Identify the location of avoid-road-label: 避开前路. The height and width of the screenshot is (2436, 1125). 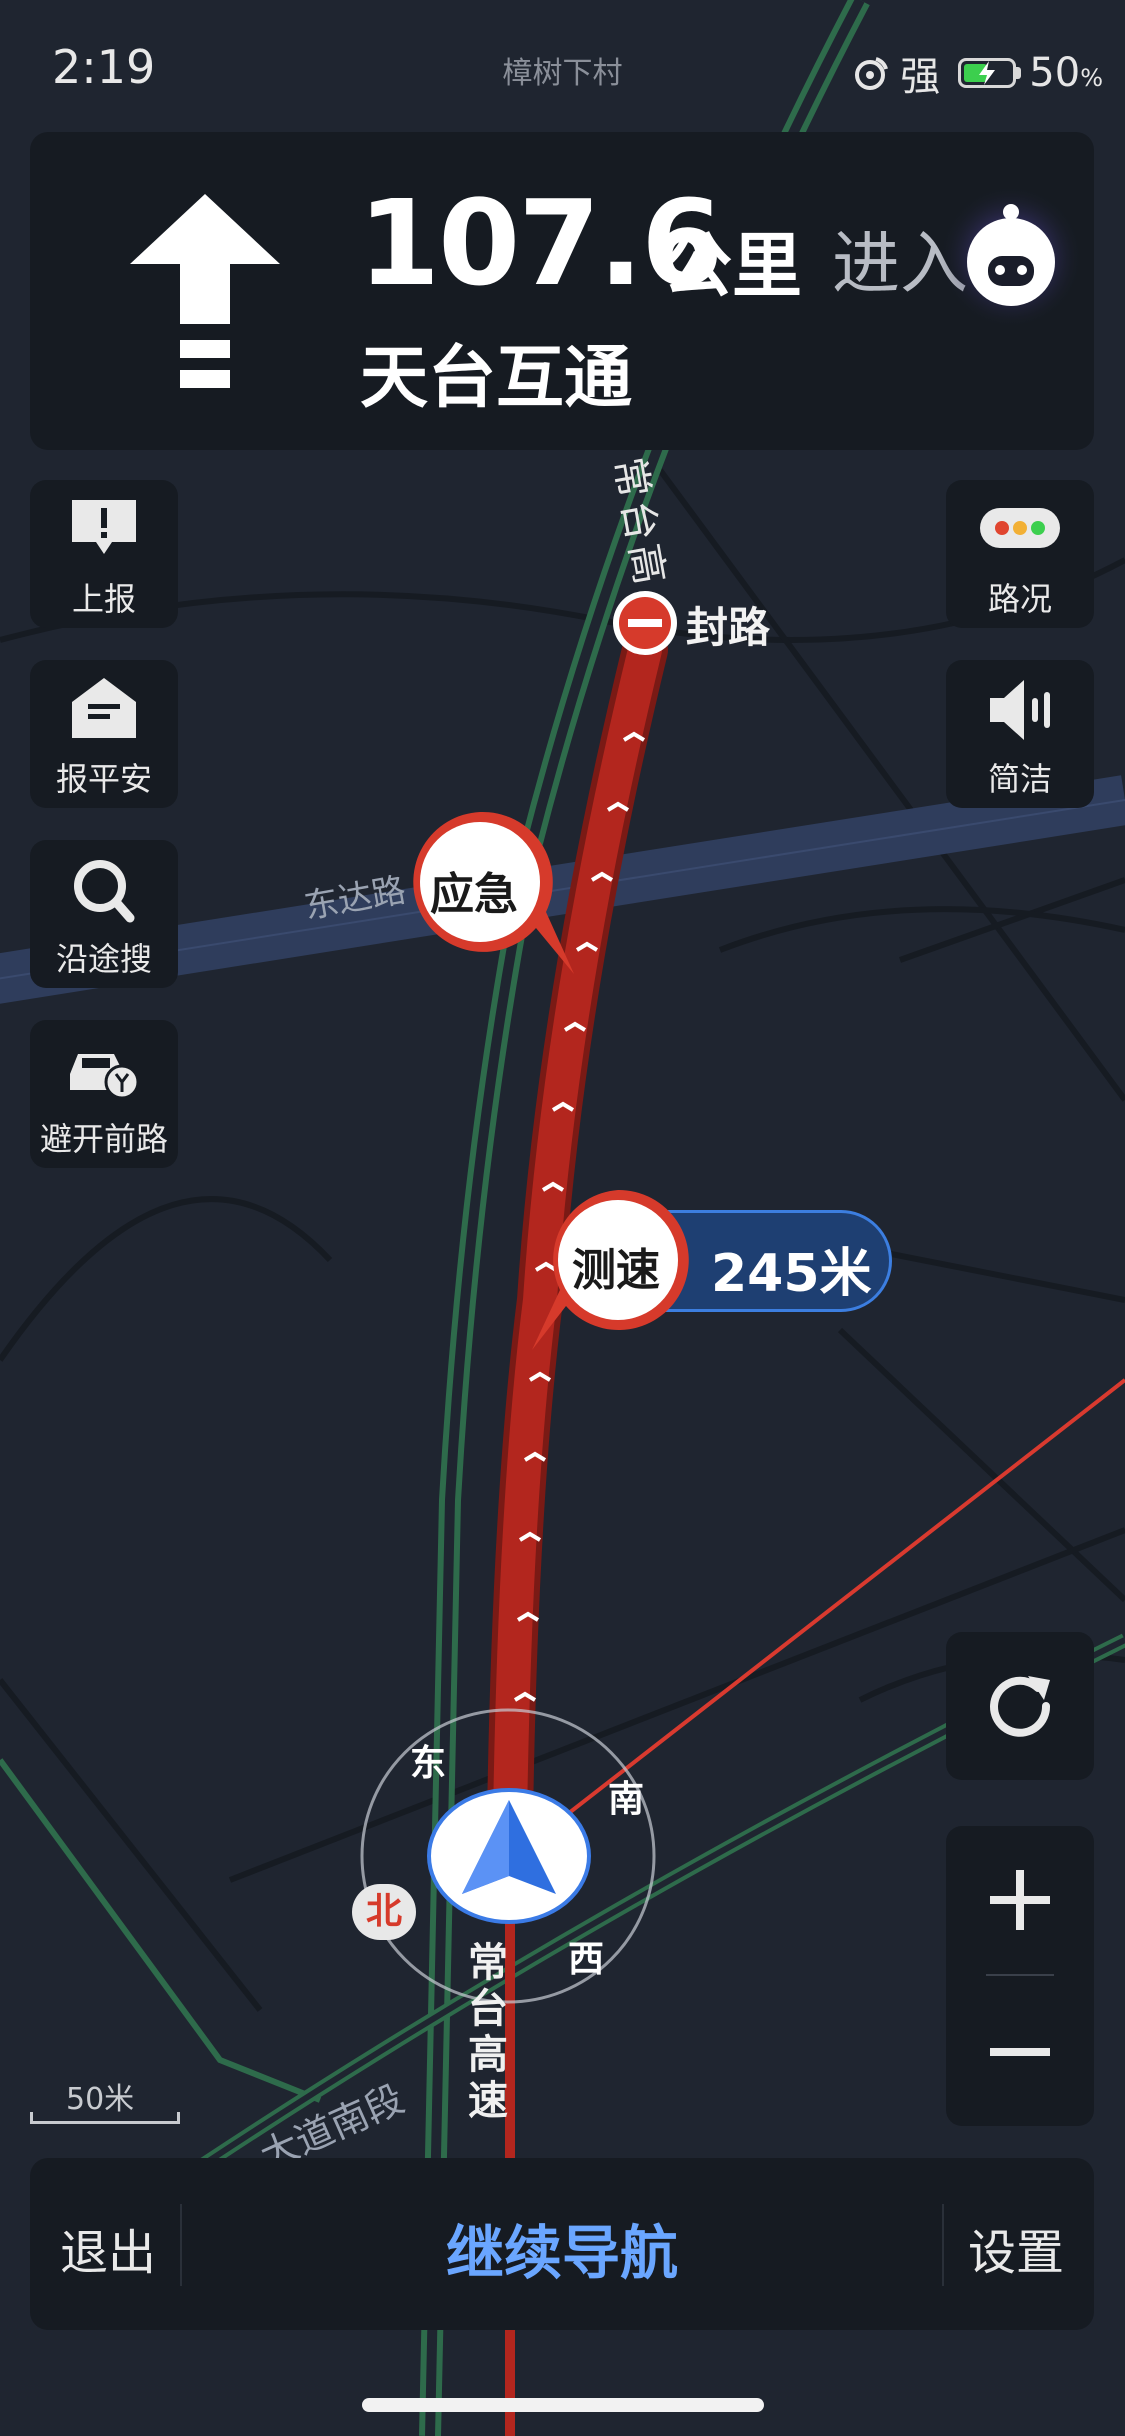
(103, 1139).